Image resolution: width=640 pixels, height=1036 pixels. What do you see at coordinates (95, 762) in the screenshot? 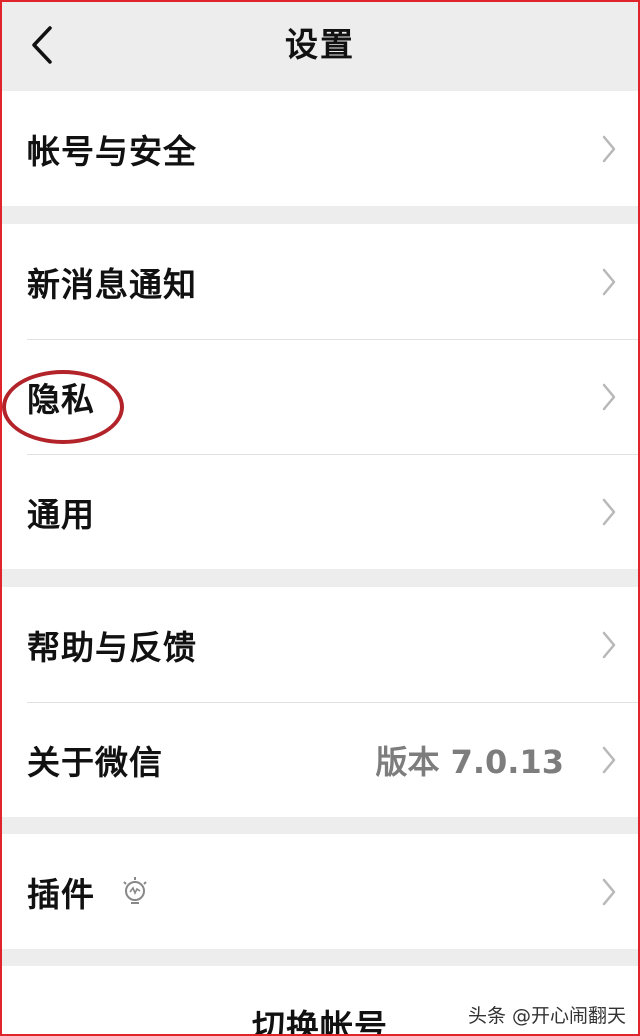
I see `settings-item-label: 关于微信` at bounding box center [95, 762].